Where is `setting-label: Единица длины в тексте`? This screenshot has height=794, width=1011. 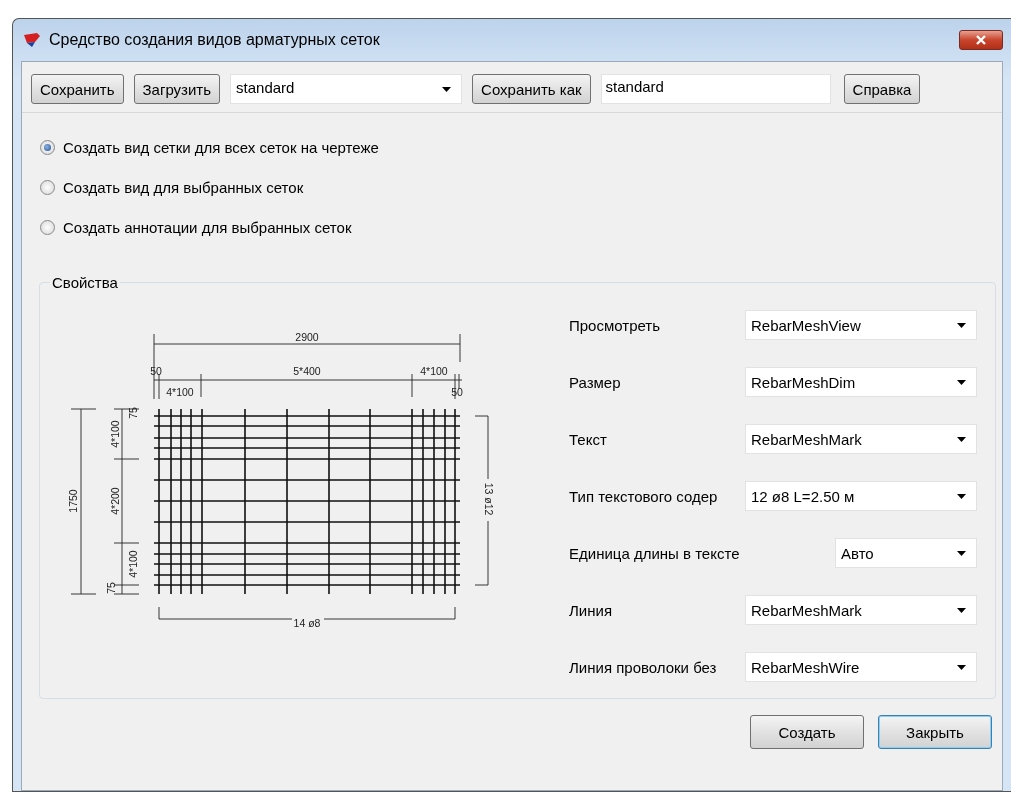 setting-label: Единица длины в тексте is located at coordinates (655, 553).